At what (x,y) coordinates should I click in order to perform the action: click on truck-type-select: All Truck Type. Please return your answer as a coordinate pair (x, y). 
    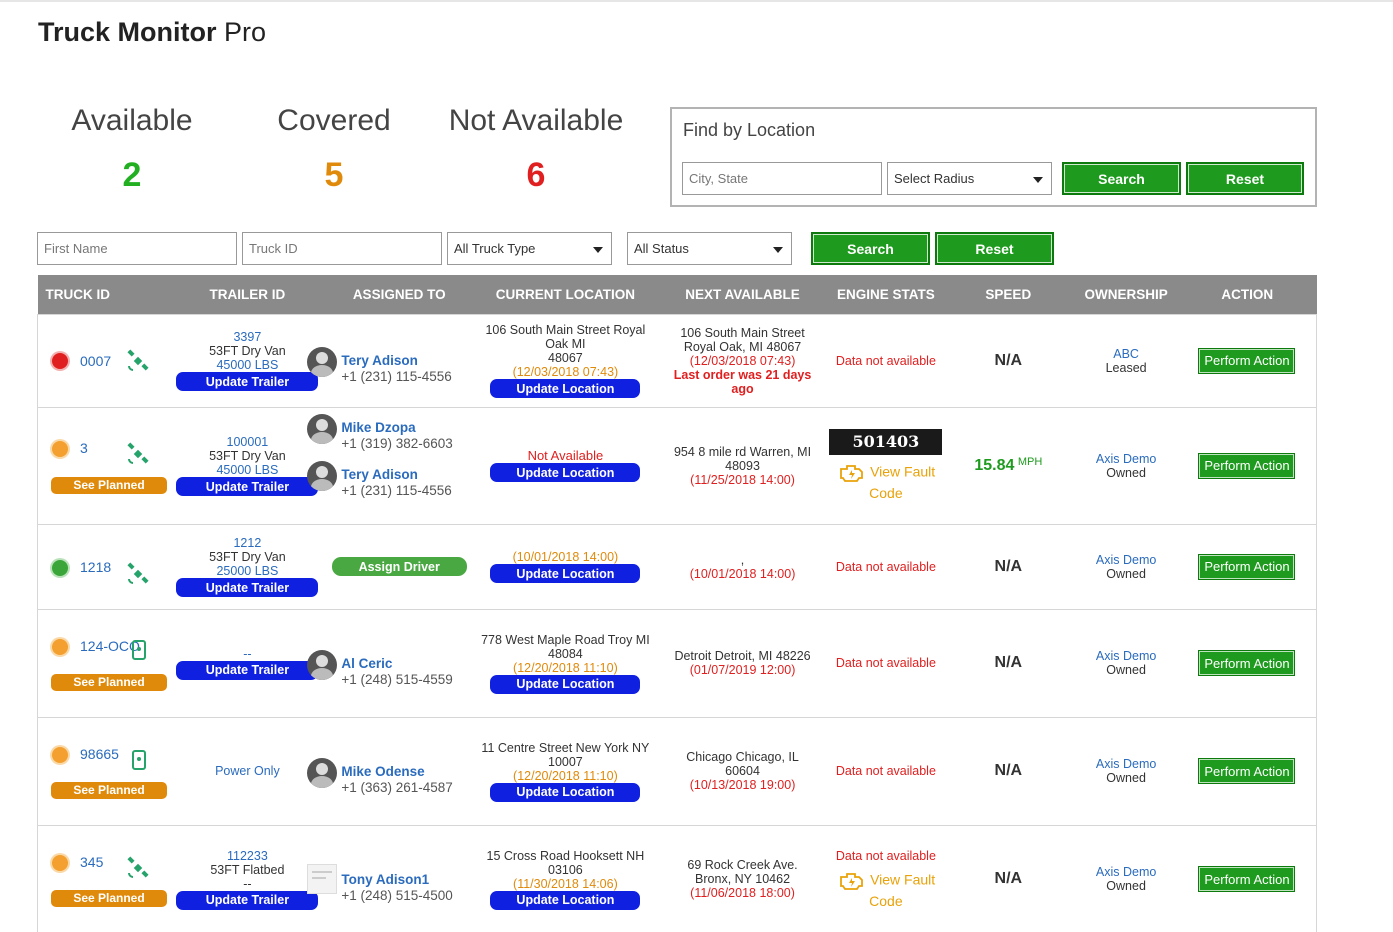
    Looking at the image, I should click on (529, 248).